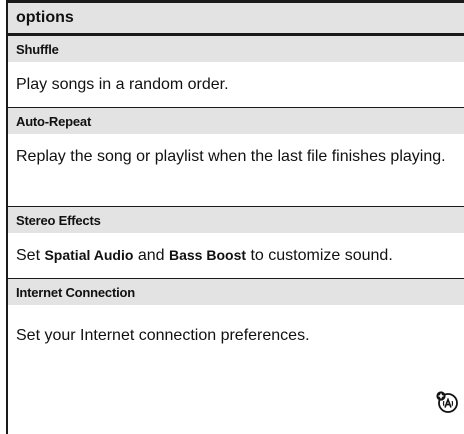 The image size is (464, 434). What do you see at coordinates (30, 255) in the screenshot?
I see `desc-text-prefix: Set` at bounding box center [30, 255].